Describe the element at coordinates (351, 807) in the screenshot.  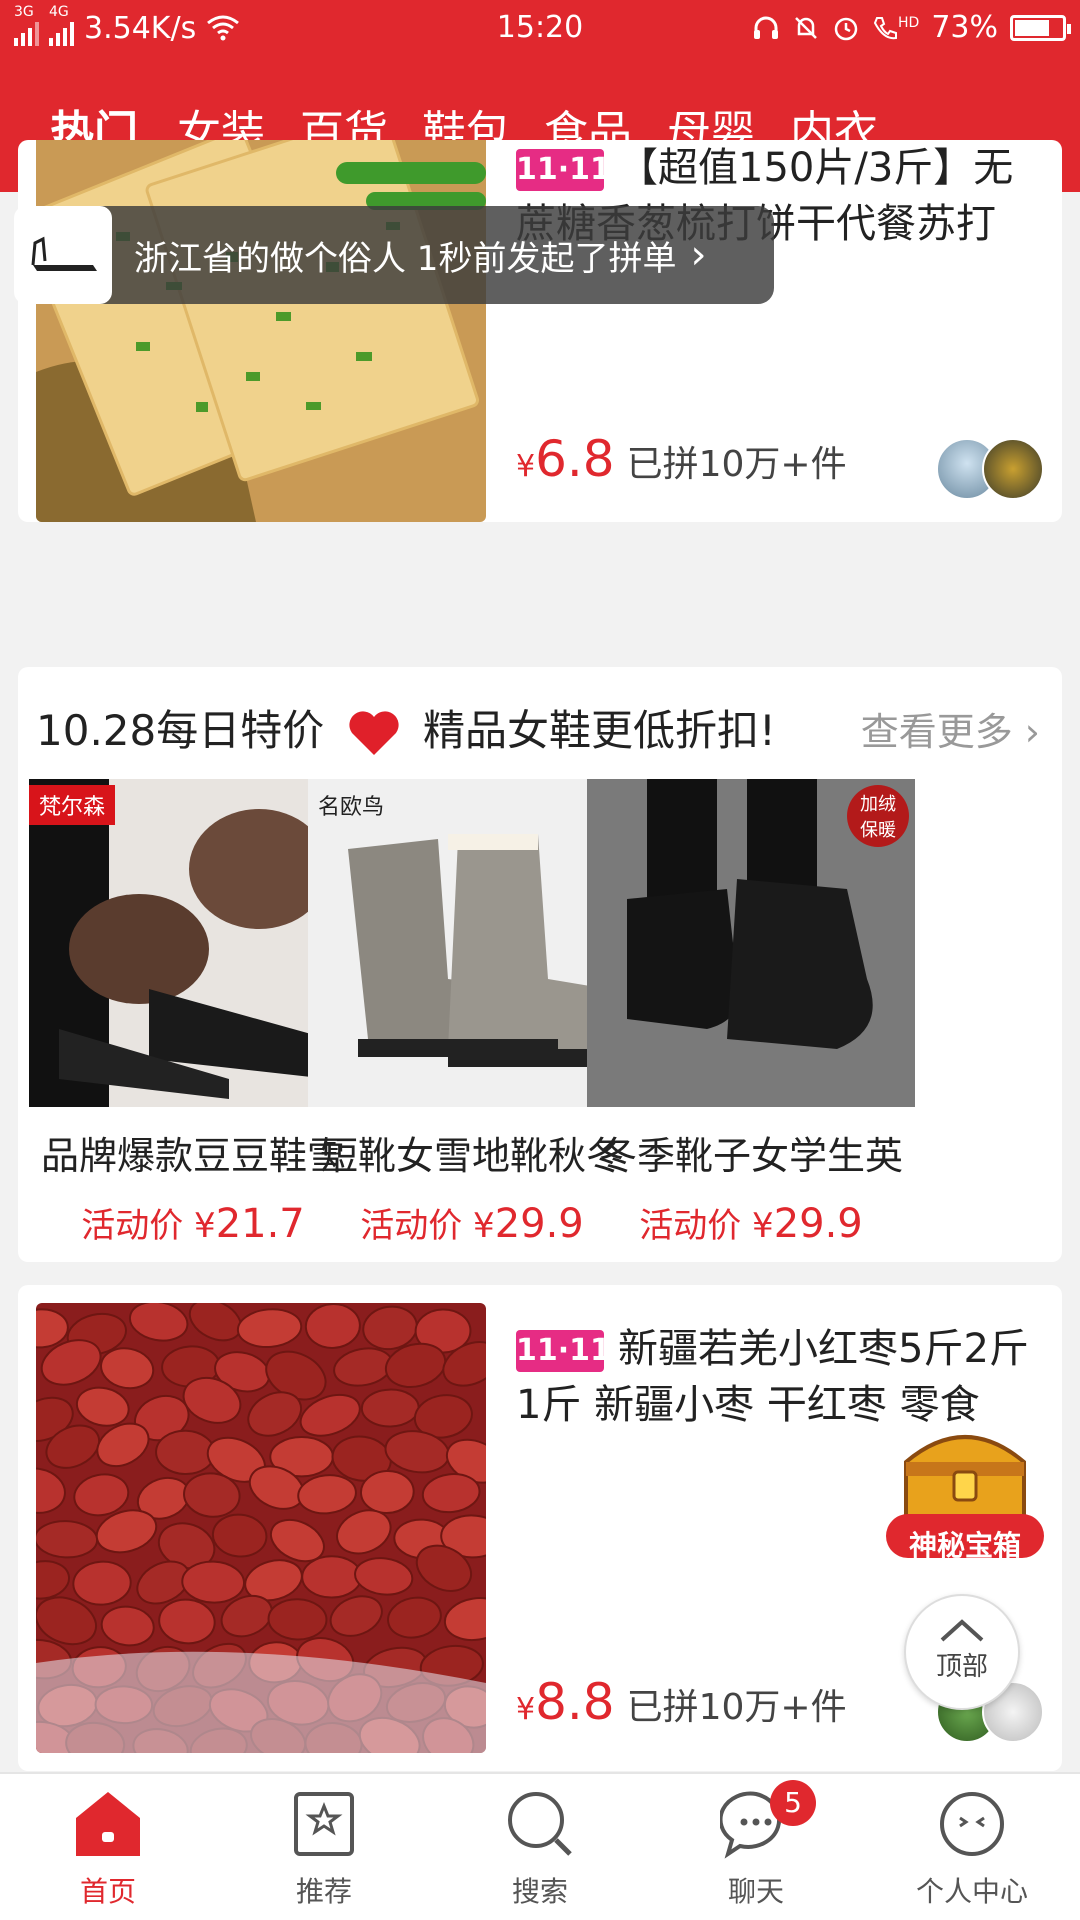
I see `brand-tag: 名欧鸟` at that location.